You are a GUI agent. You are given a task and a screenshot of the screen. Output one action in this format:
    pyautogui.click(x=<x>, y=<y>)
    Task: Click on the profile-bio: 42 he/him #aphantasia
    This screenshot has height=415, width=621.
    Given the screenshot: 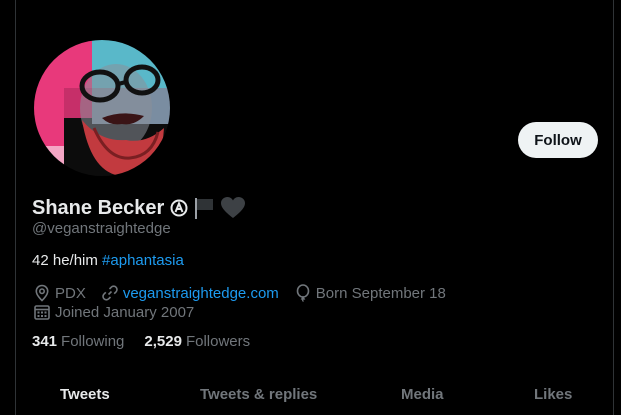 What is the action you would take?
    pyautogui.click(x=108, y=260)
    